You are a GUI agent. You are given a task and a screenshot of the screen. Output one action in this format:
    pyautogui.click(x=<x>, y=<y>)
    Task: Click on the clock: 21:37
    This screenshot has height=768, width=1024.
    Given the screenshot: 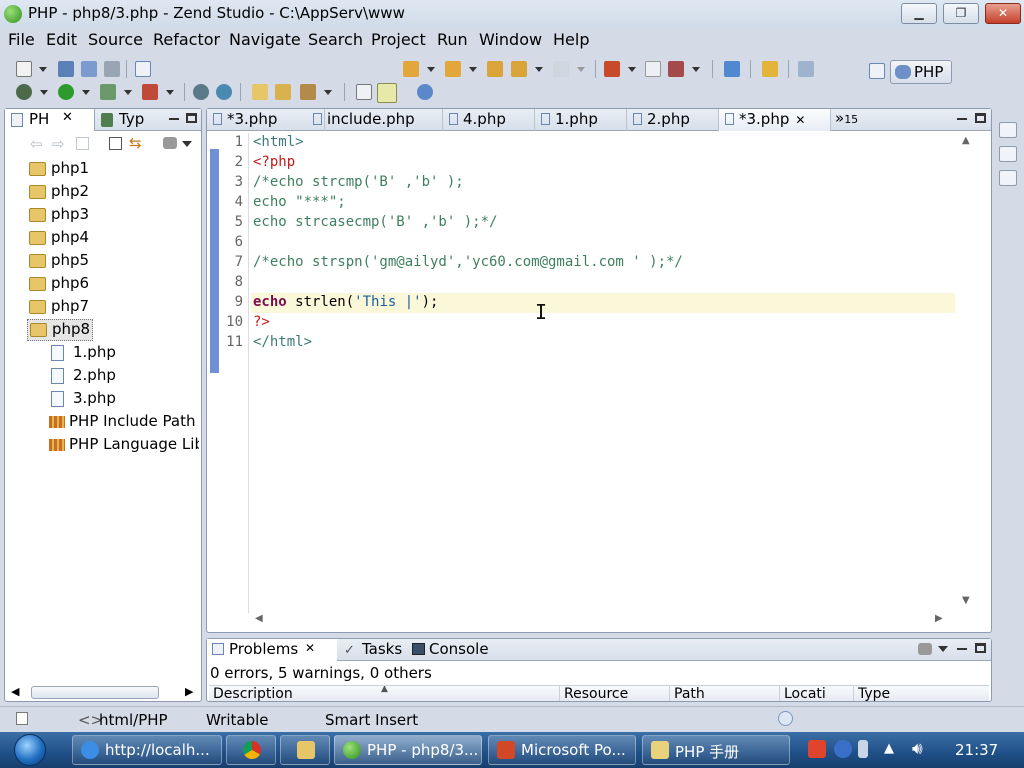 What is the action you would take?
    pyautogui.click(x=976, y=750)
    